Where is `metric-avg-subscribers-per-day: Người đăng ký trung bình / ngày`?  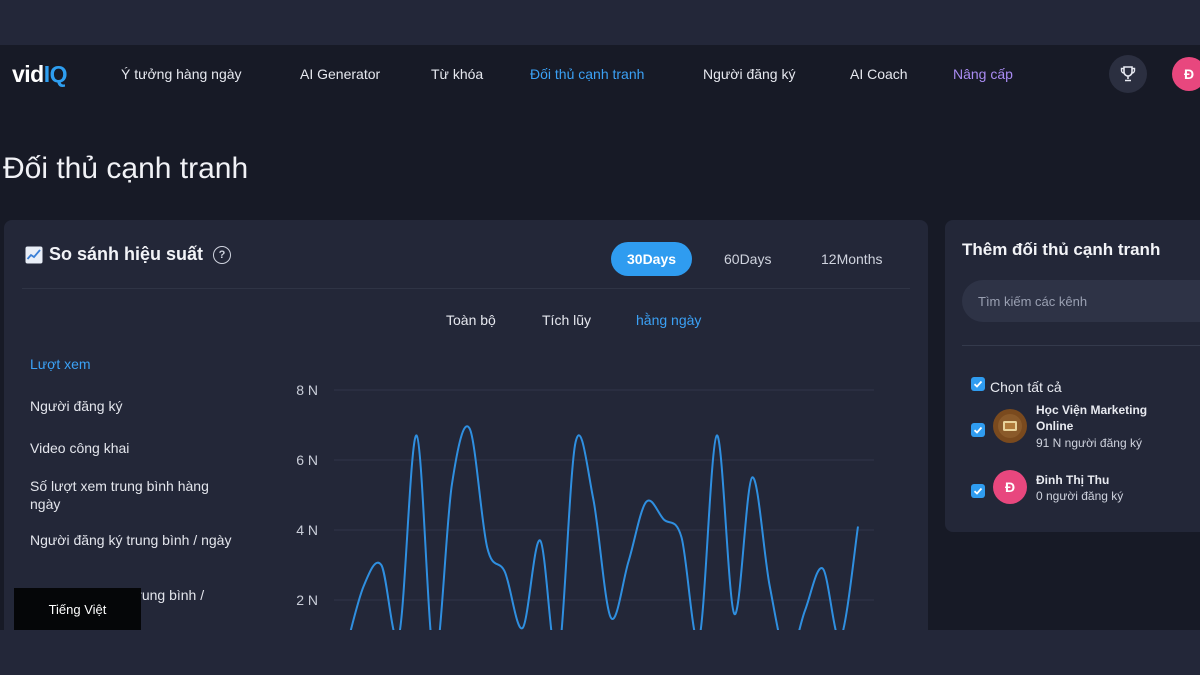 metric-avg-subscribers-per-day: Người đăng ký trung bình / ngày is located at coordinates (132, 540).